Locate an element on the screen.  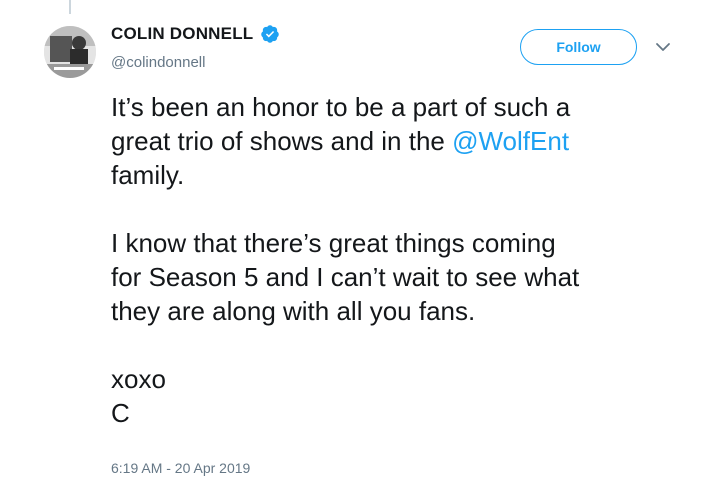
avatar is located at coordinates (70, 52).